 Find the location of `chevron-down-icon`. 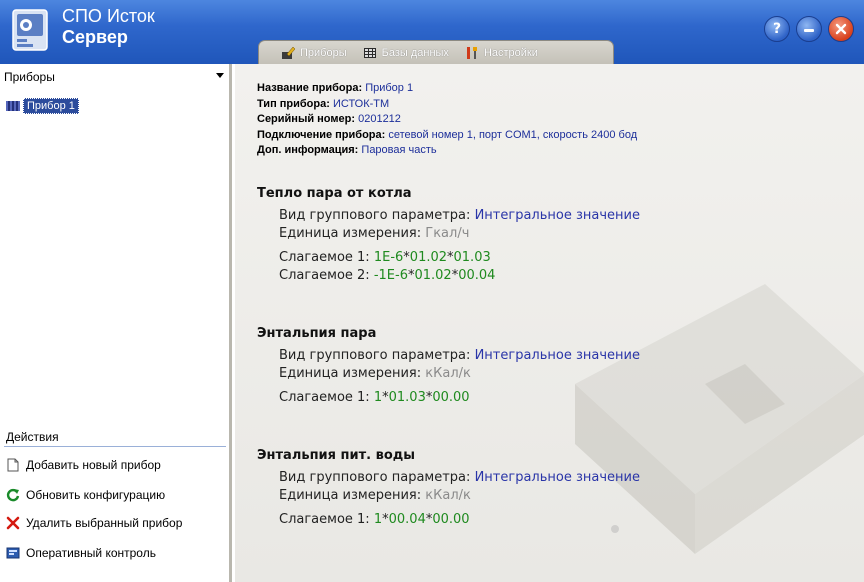

chevron-down-icon is located at coordinates (220, 75).